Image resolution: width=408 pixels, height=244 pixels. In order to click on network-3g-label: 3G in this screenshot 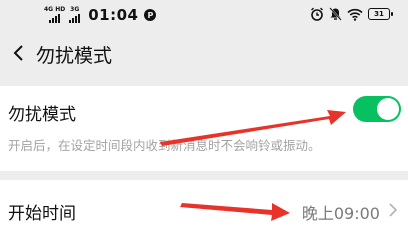, I will do `click(75, 9)`.